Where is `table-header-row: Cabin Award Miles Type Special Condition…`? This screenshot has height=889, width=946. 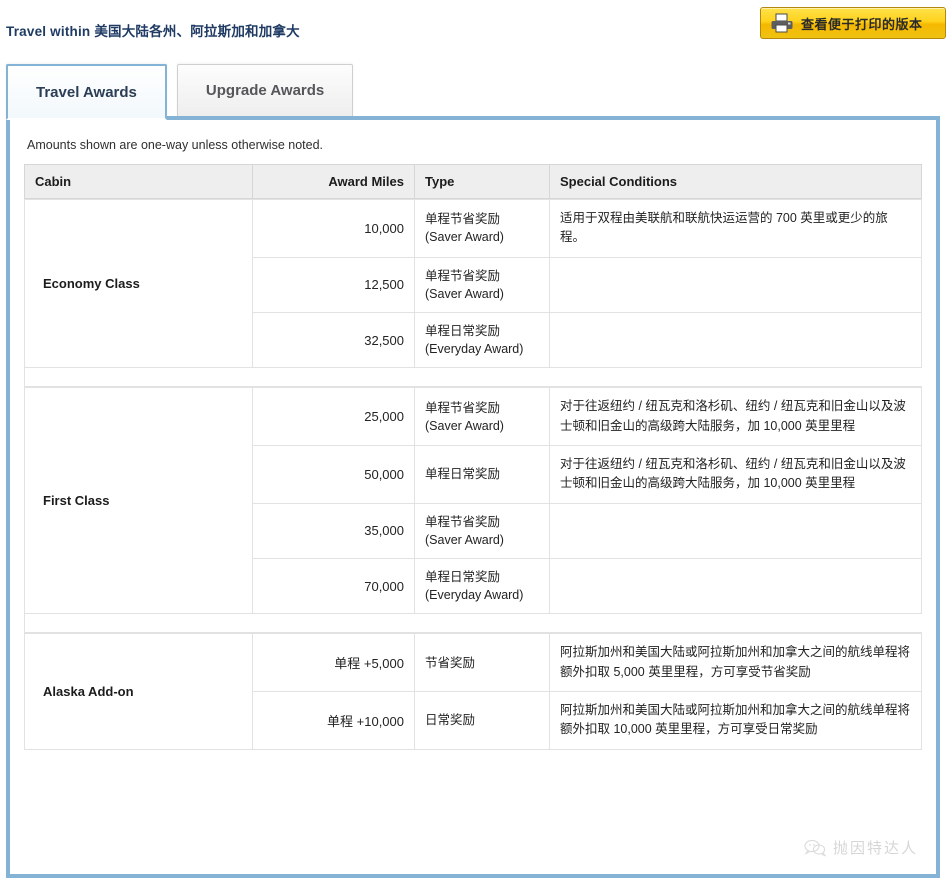 table-header-row: Cabin Award Miles Type Special Condition… is located at coordinates (473, 181).